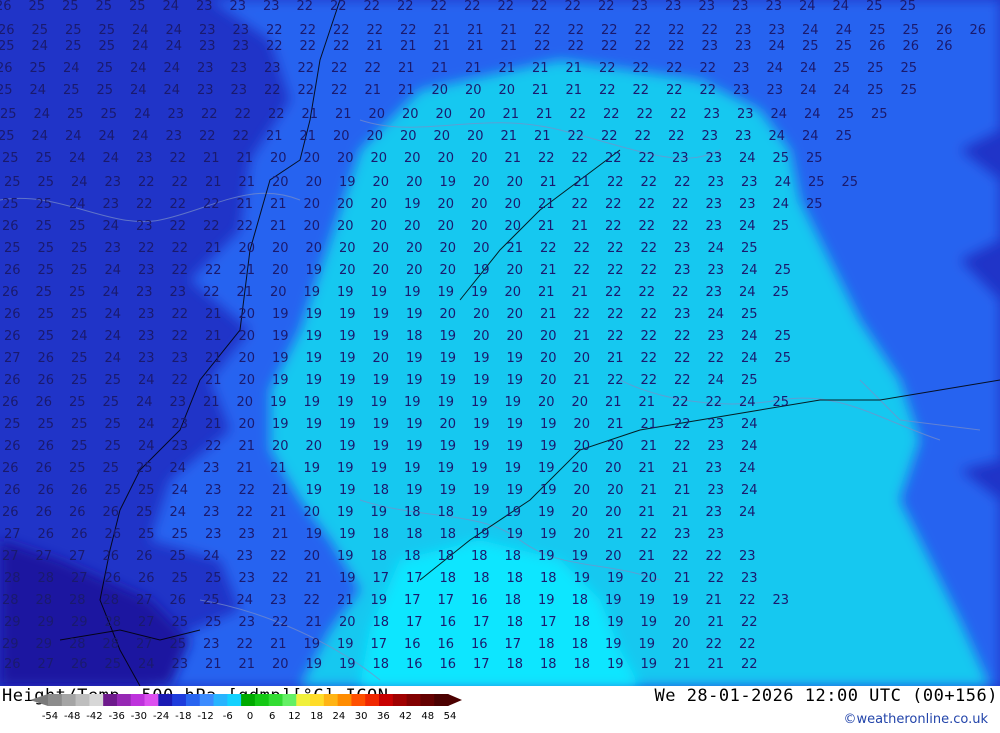  I want to click on temp-label: 28, so click(111, 600).